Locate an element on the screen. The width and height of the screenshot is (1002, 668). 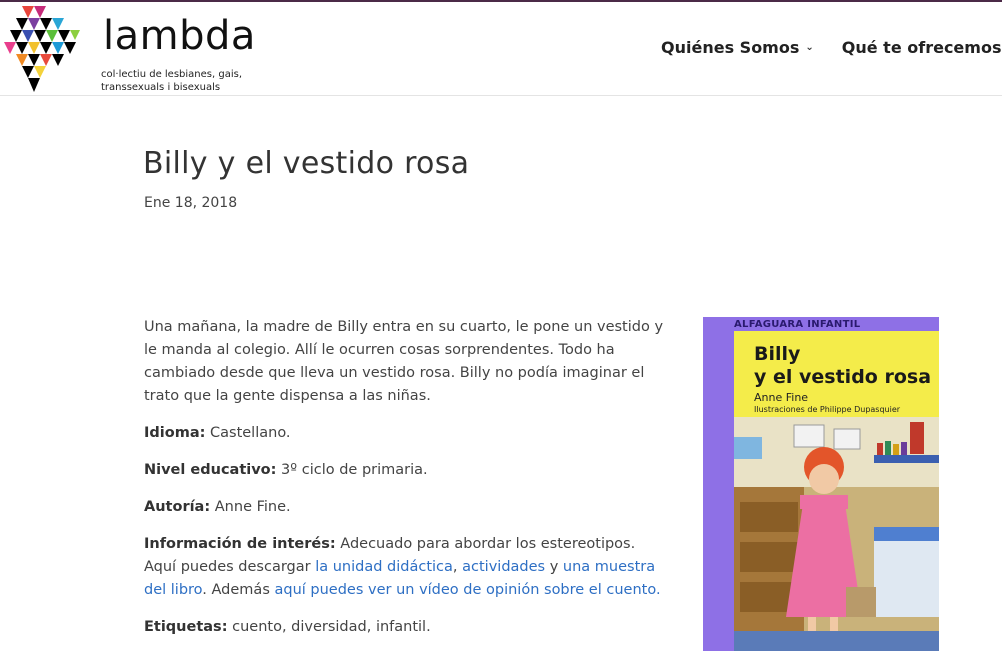
book-author: Anne Fine is located at coordinates (781, 397).